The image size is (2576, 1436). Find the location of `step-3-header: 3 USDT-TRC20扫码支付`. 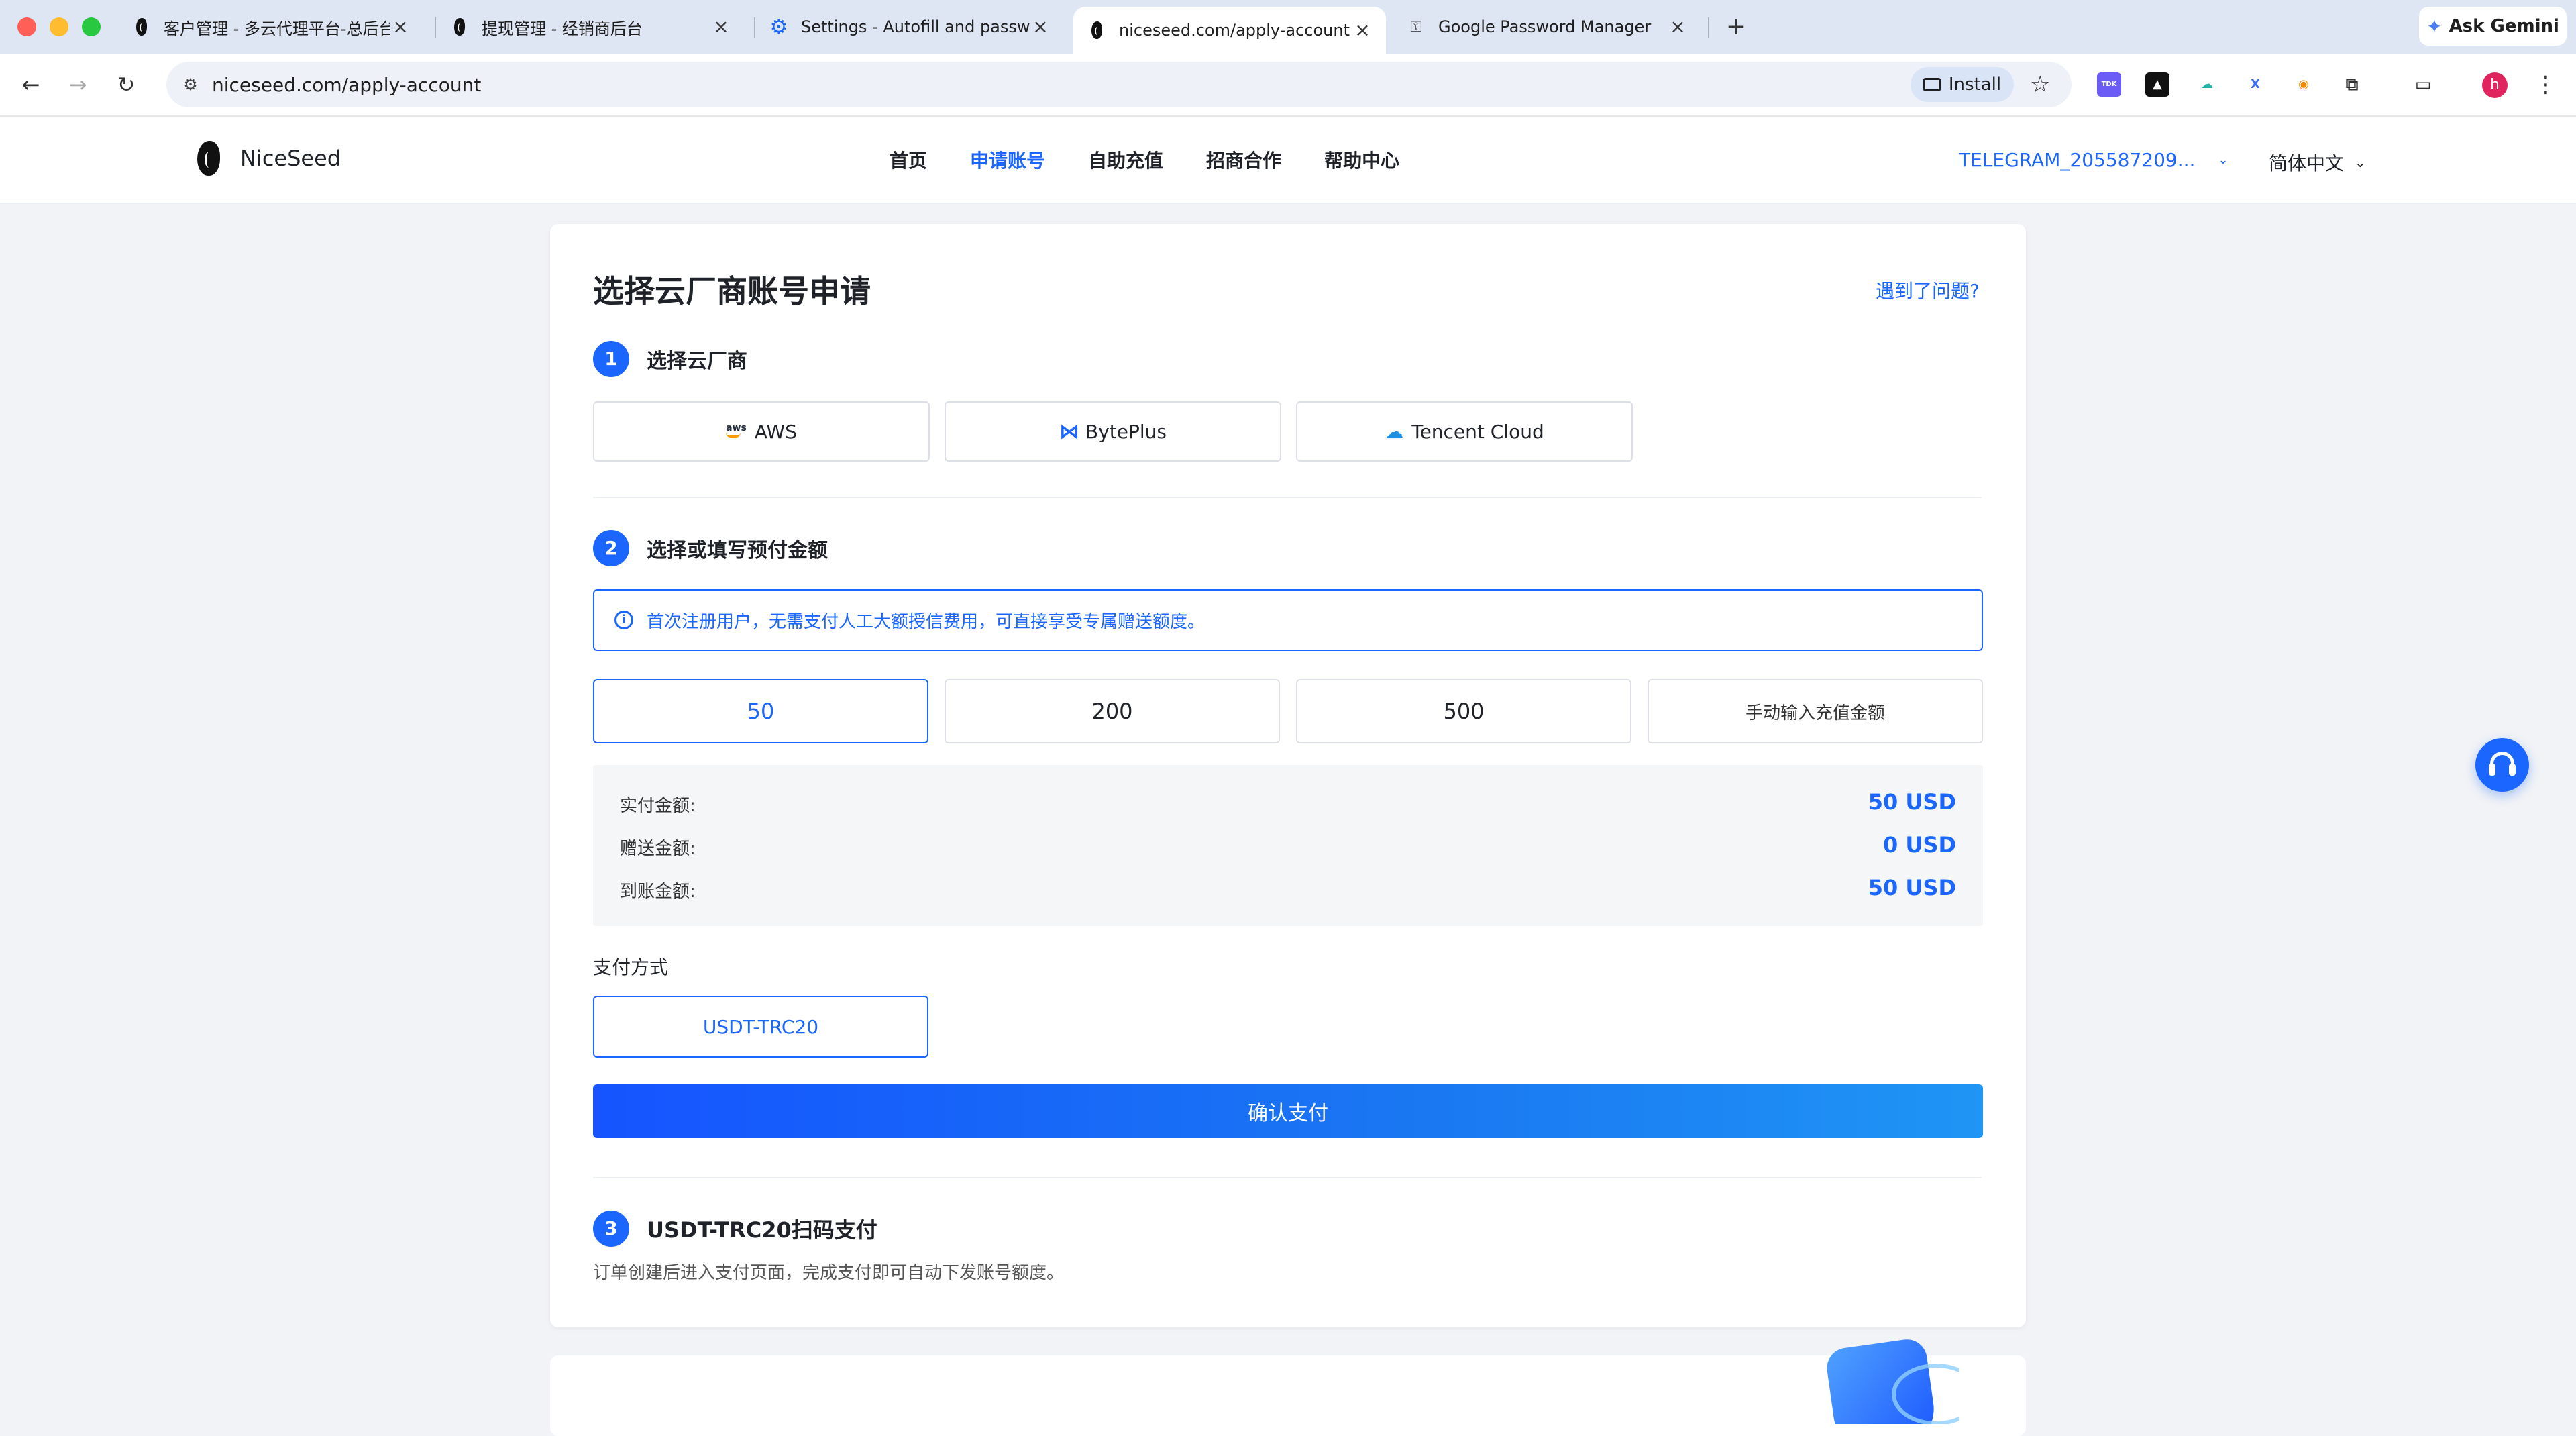

step-3-header: 3 USDT-TRC20扫码支付 is located at coordinates (735, 1229).